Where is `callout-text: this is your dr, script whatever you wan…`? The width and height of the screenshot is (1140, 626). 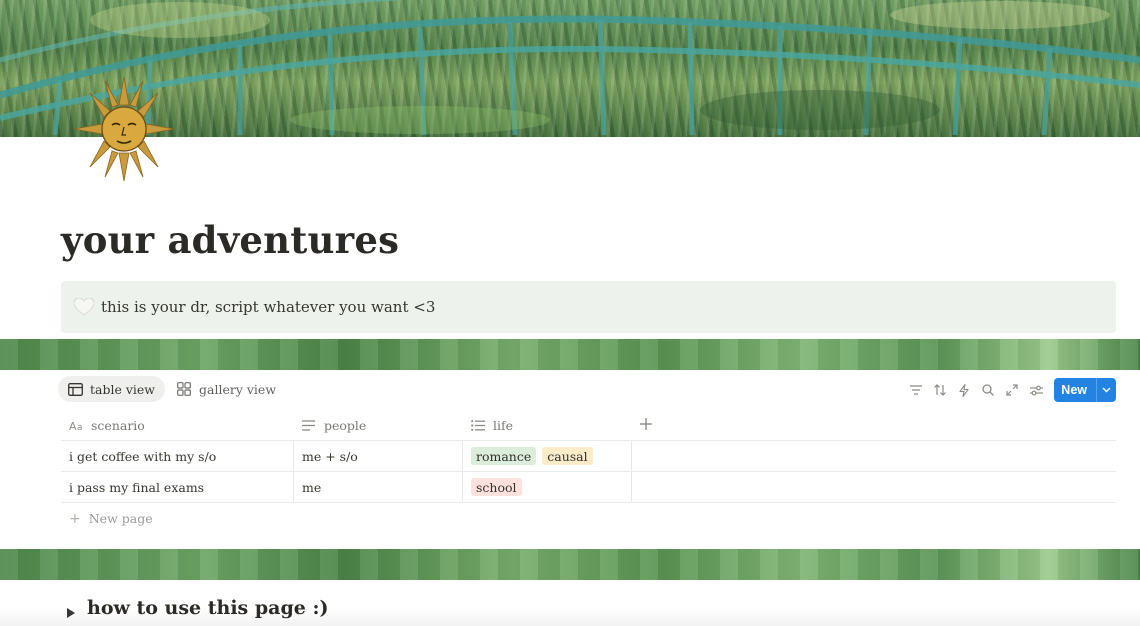
callout-text: this is your dr, script whatever you wan… is located at coordinates (268, 307).